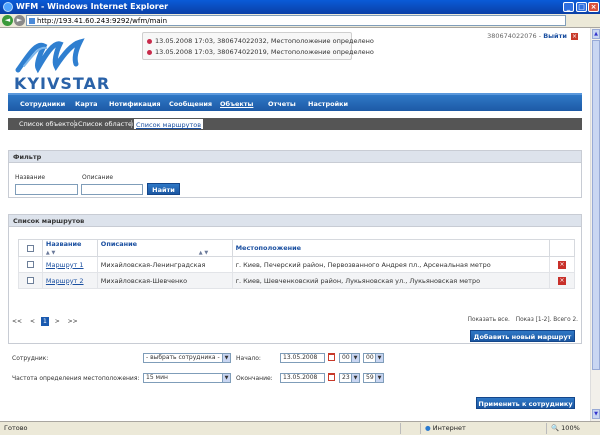 The width and height of the screenshot is (600, 435). Describe the element at coordinates (302, 358) in the screenshot. I see `start-date-input: 13.05.2008` at that location.